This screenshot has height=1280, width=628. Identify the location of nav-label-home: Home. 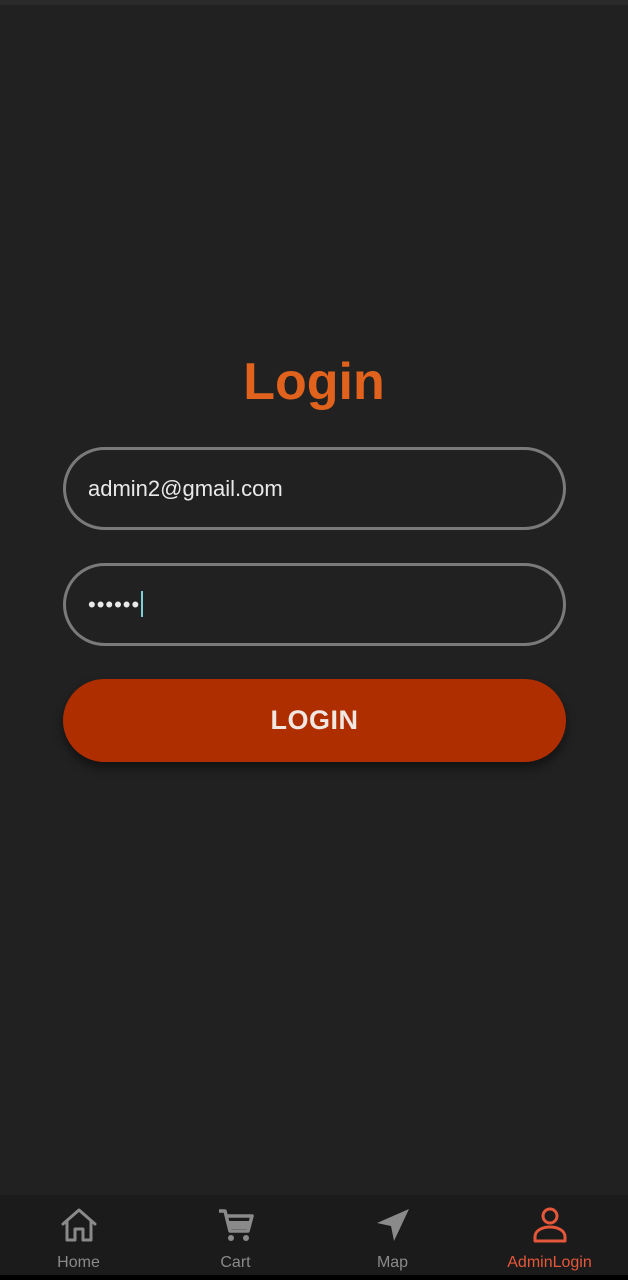
(78, 1262).